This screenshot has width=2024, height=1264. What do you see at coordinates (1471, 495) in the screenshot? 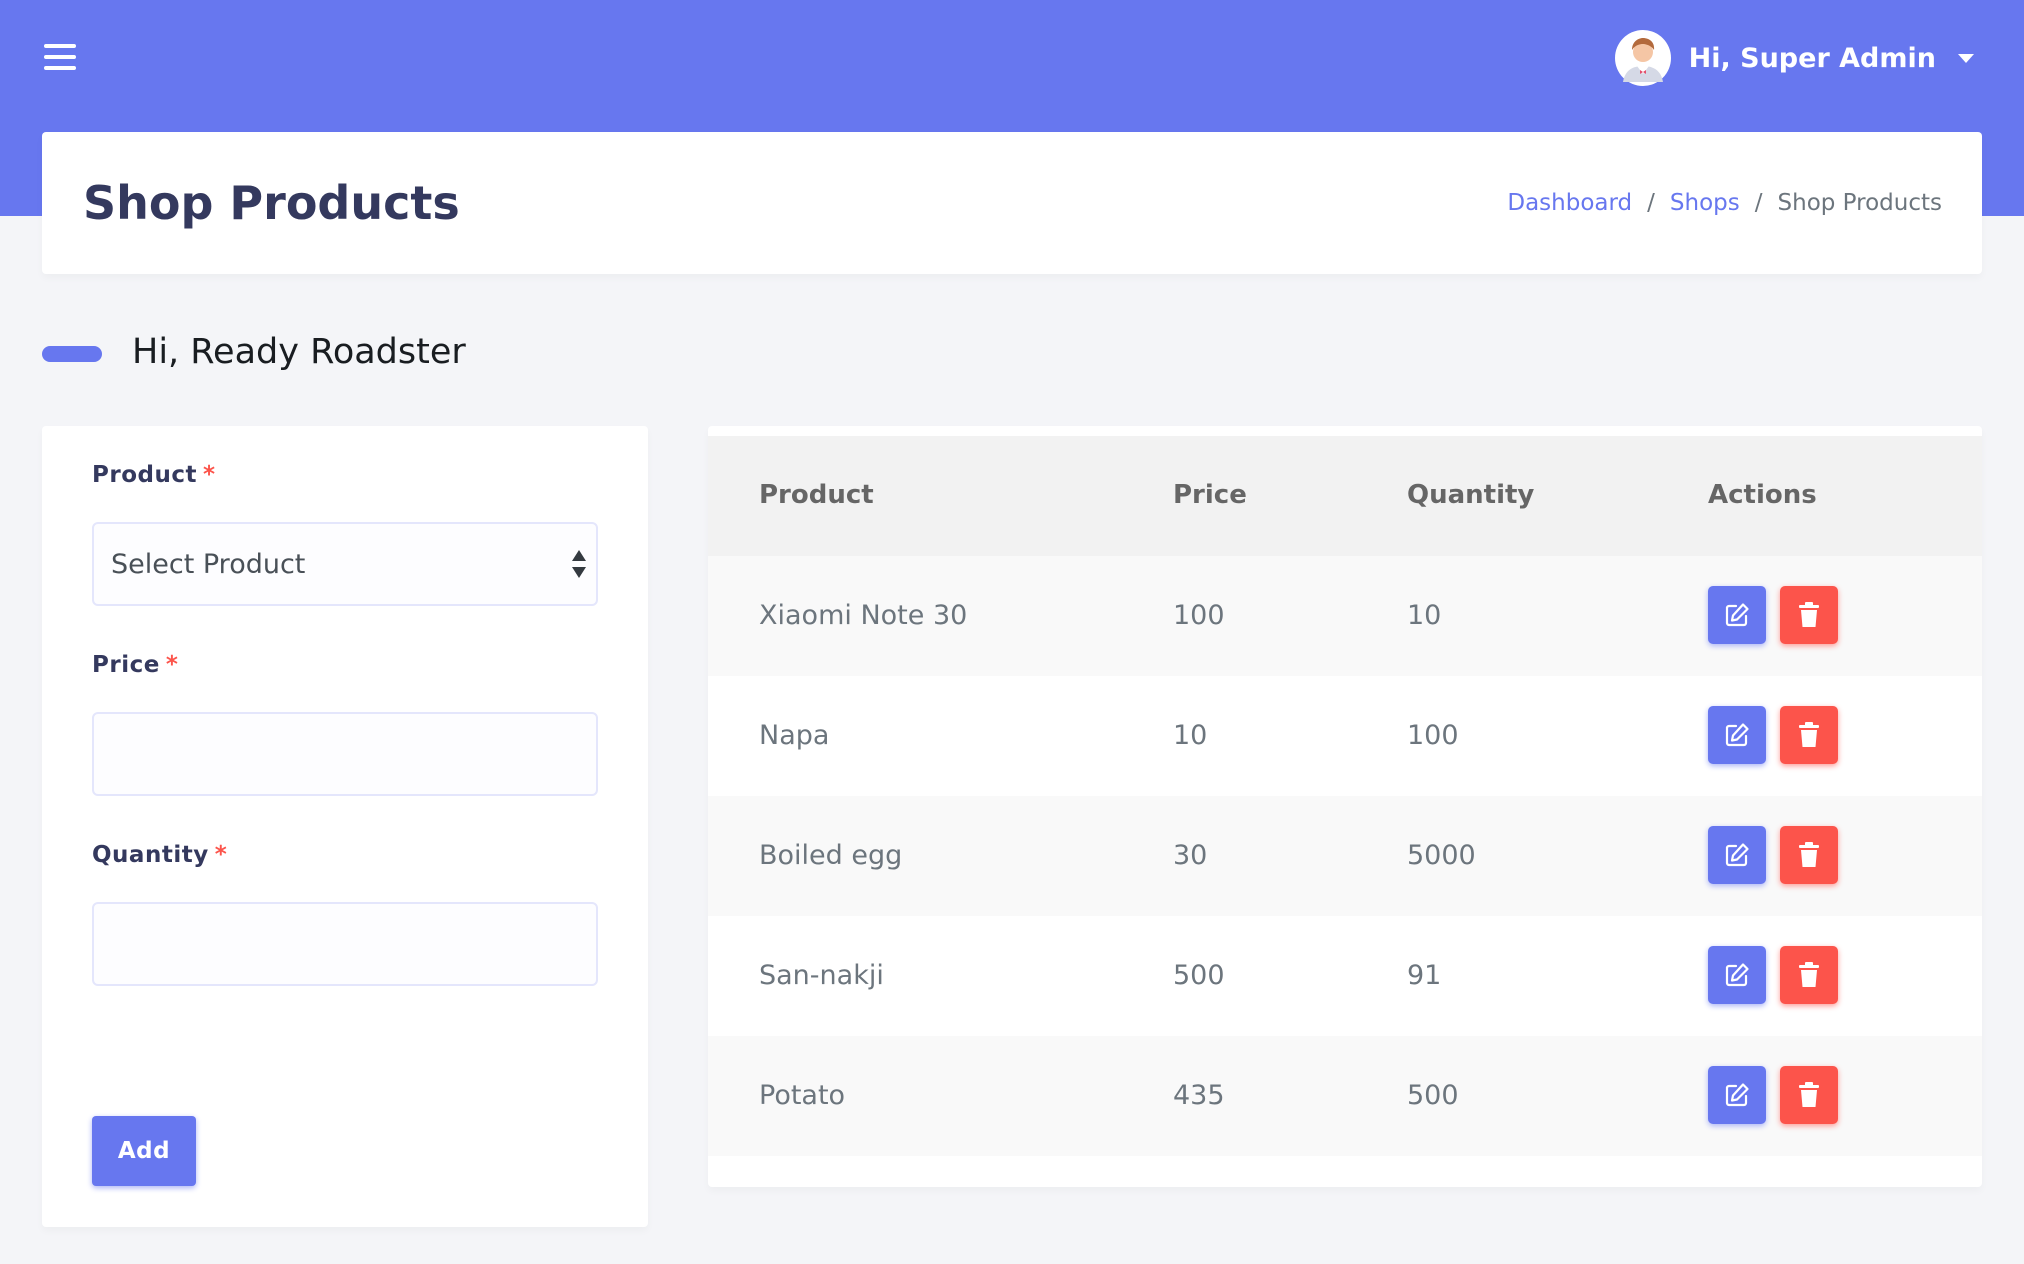
I see `column-header-quantity: Quantity` at bounding box center [1471, 495].